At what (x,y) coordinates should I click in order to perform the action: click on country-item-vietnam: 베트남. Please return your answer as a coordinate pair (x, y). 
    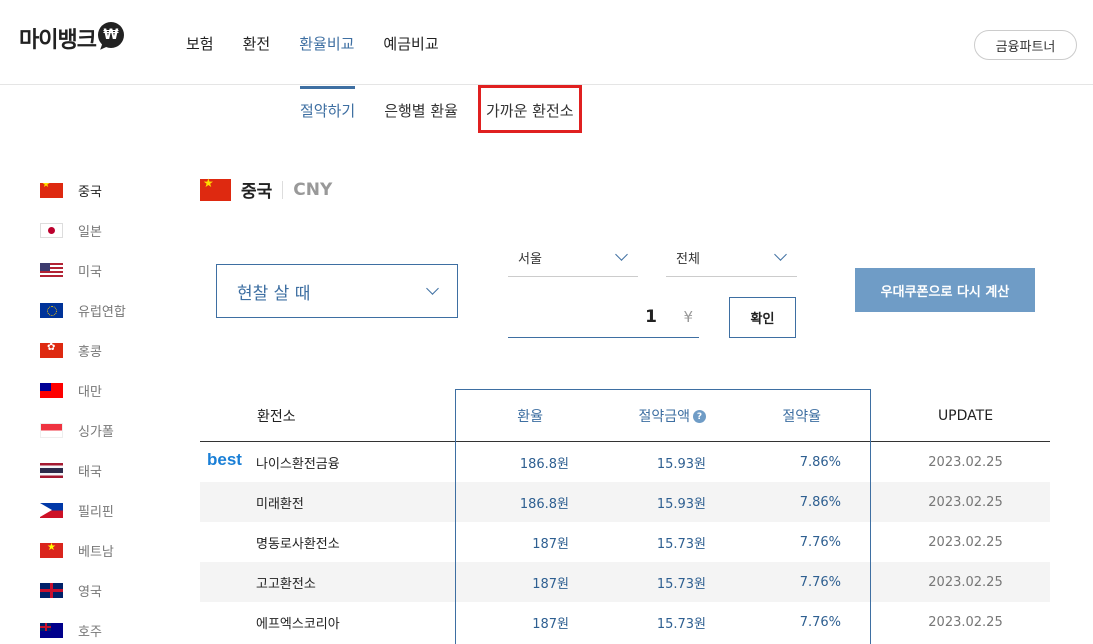
    Looking at the image, I should click on (83, 550).